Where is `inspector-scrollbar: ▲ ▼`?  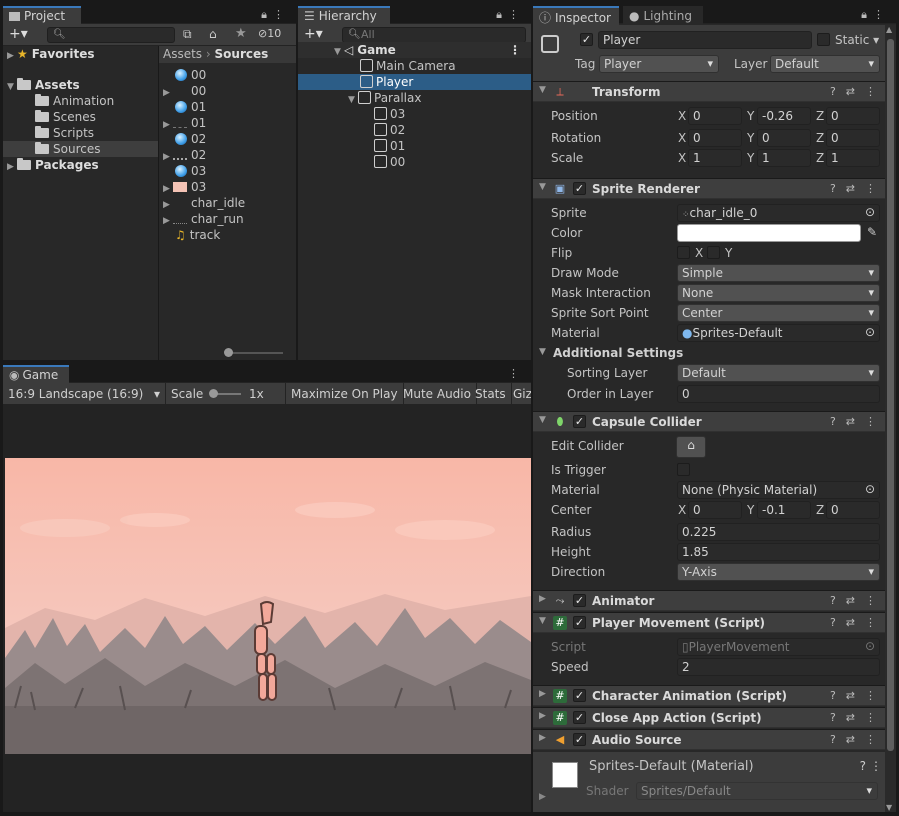
inspector-scrollbar: ▲ ▼ is located at coordinates (890, 418).